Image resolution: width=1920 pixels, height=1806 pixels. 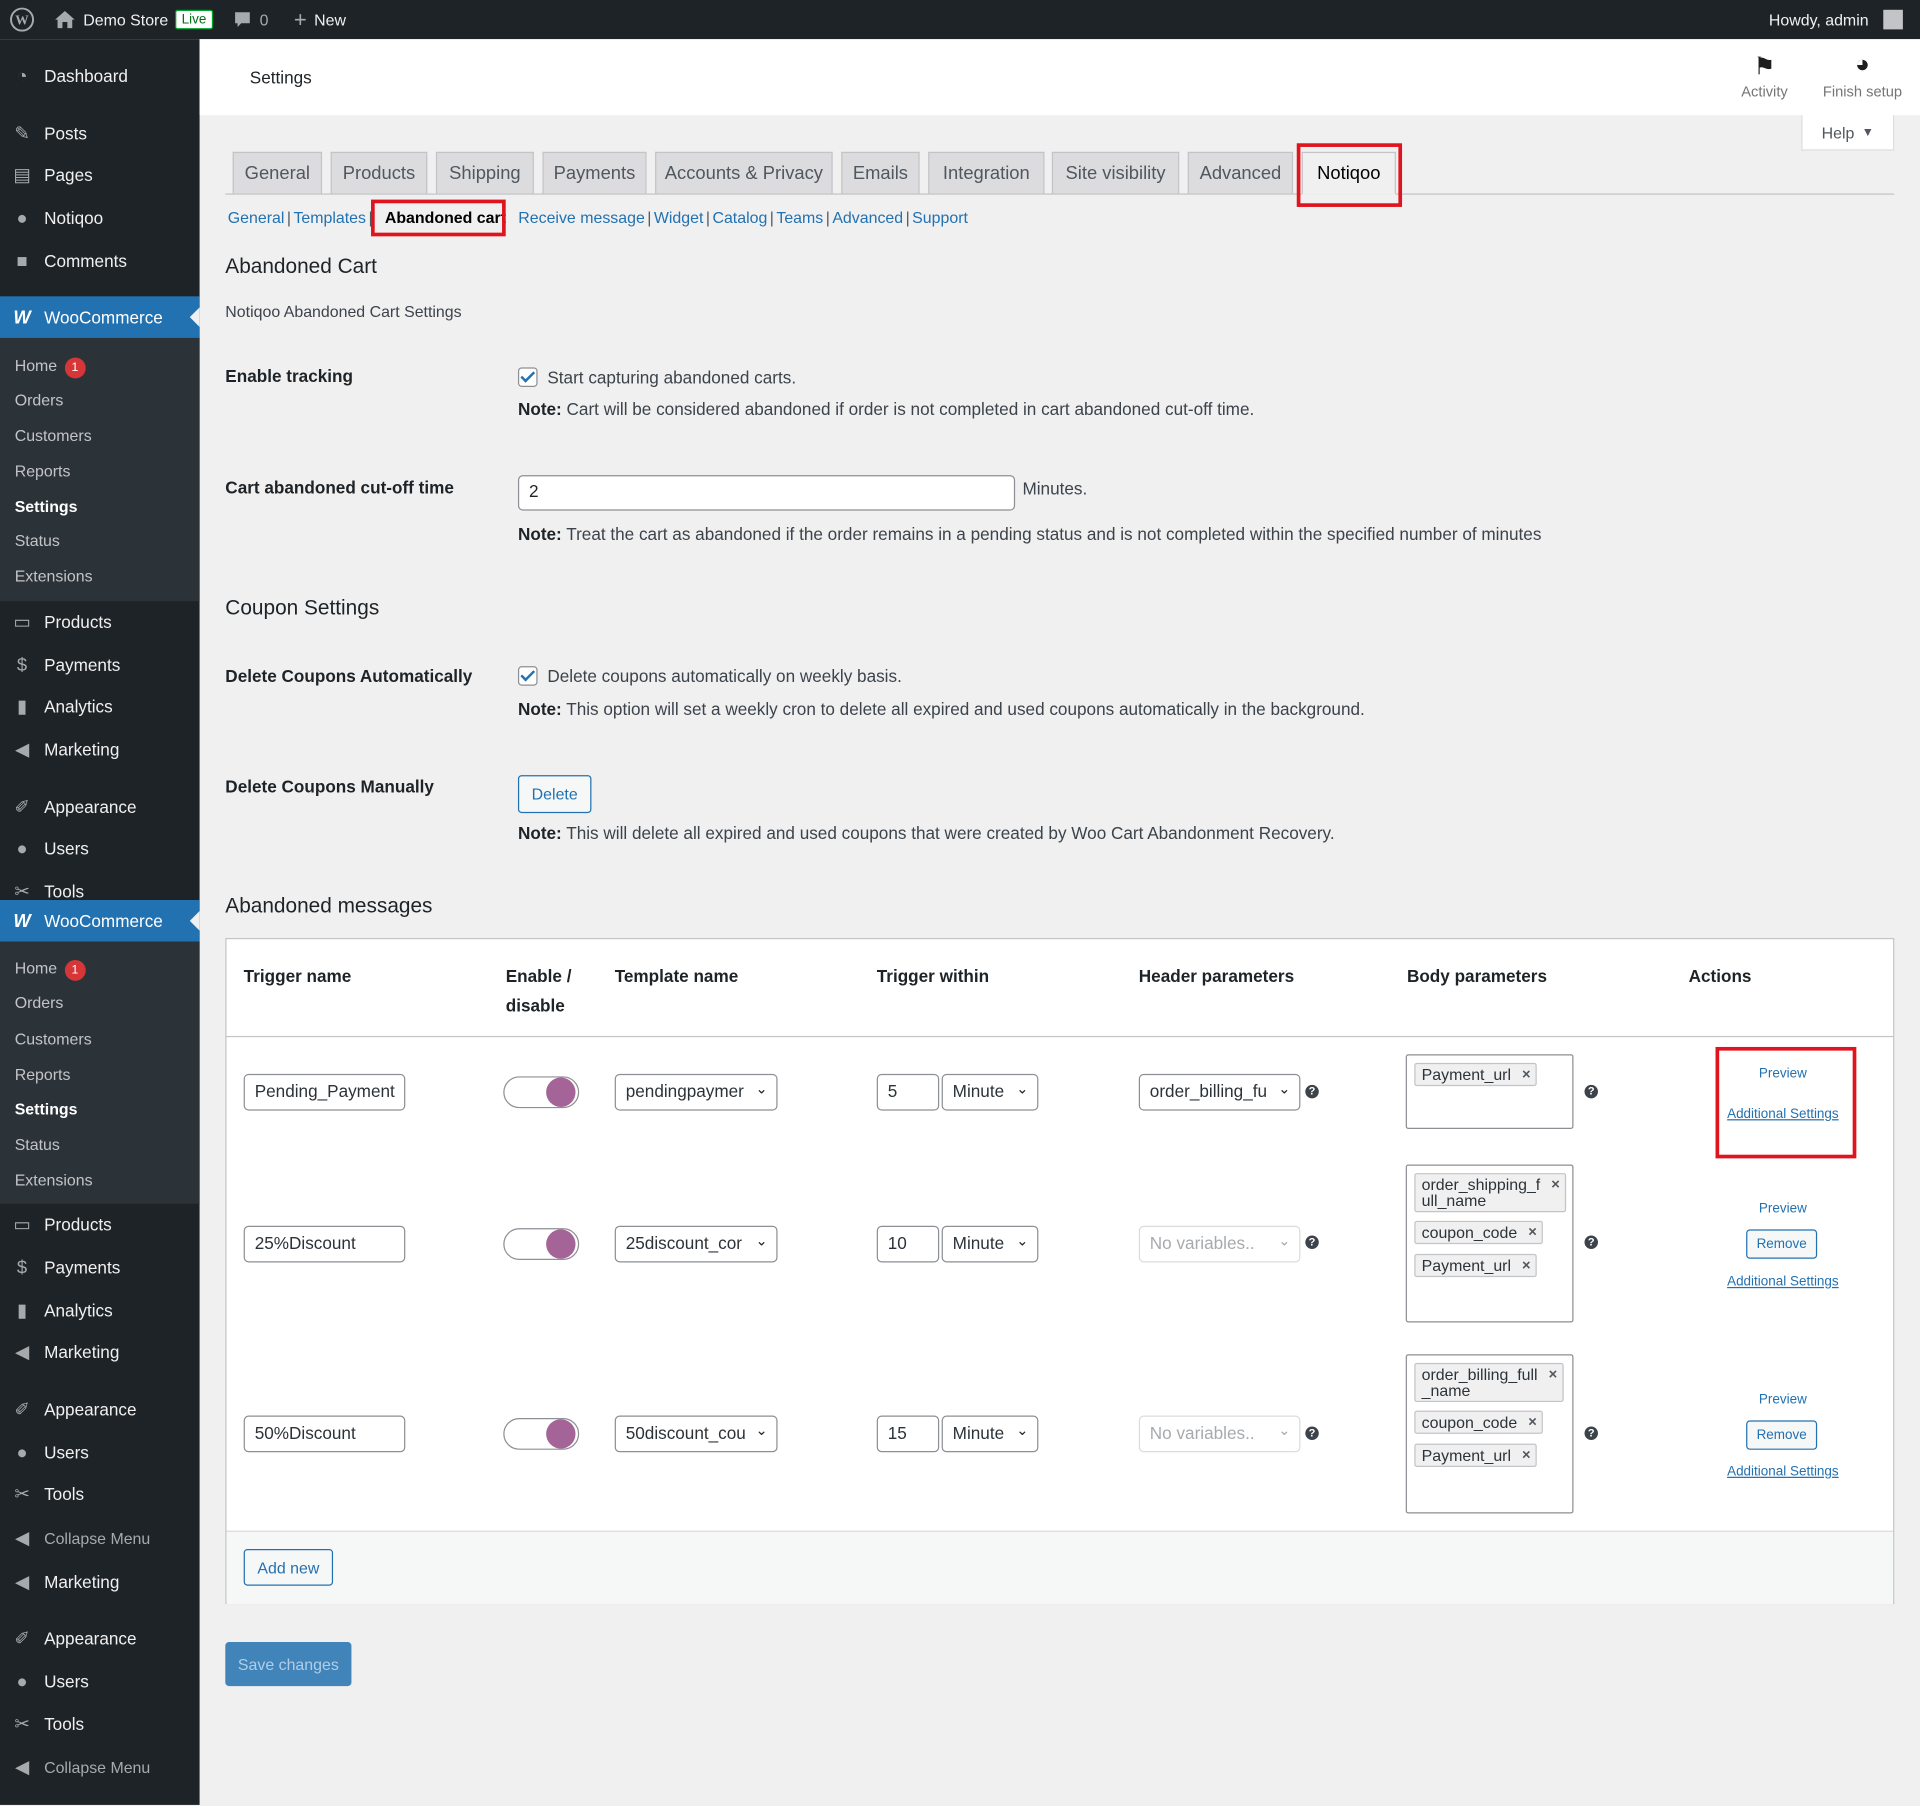 What do you see at coordinates (100, 134) in the screenshot?
I see `menu-posts: ✎ Posts` at bounding box center [100, 134].